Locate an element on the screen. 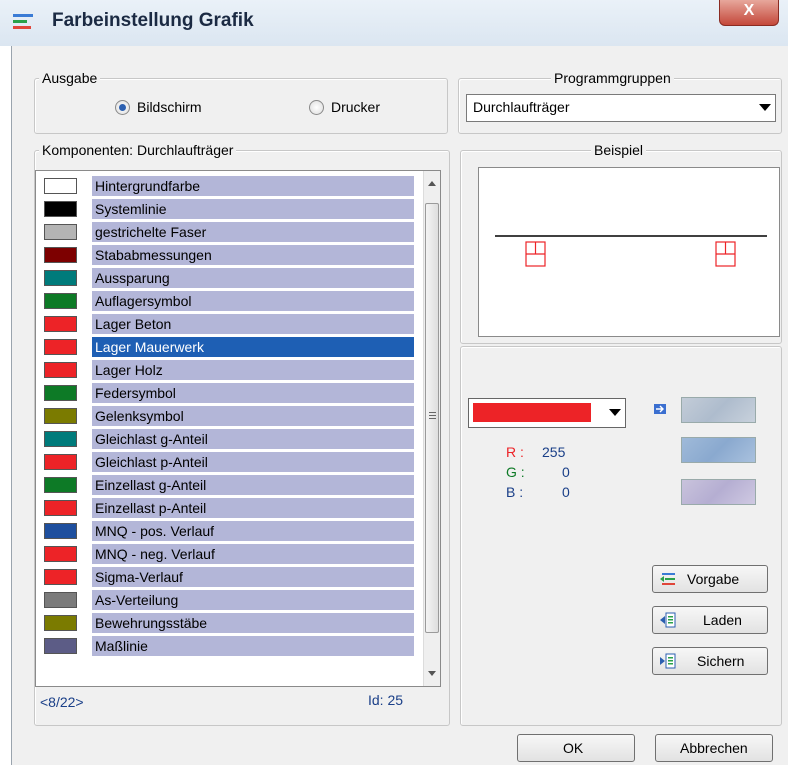 Image resolution: width=788 pixels, height=765 pixels. scroll-thumb is located at coordinates (432, 418).